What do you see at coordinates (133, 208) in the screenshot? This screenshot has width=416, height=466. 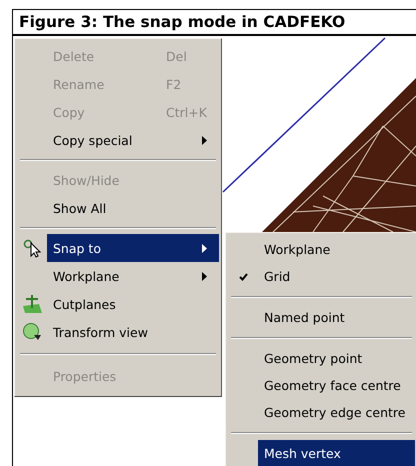 I see `menu-item: Show All` at bounding box center [133, 208].